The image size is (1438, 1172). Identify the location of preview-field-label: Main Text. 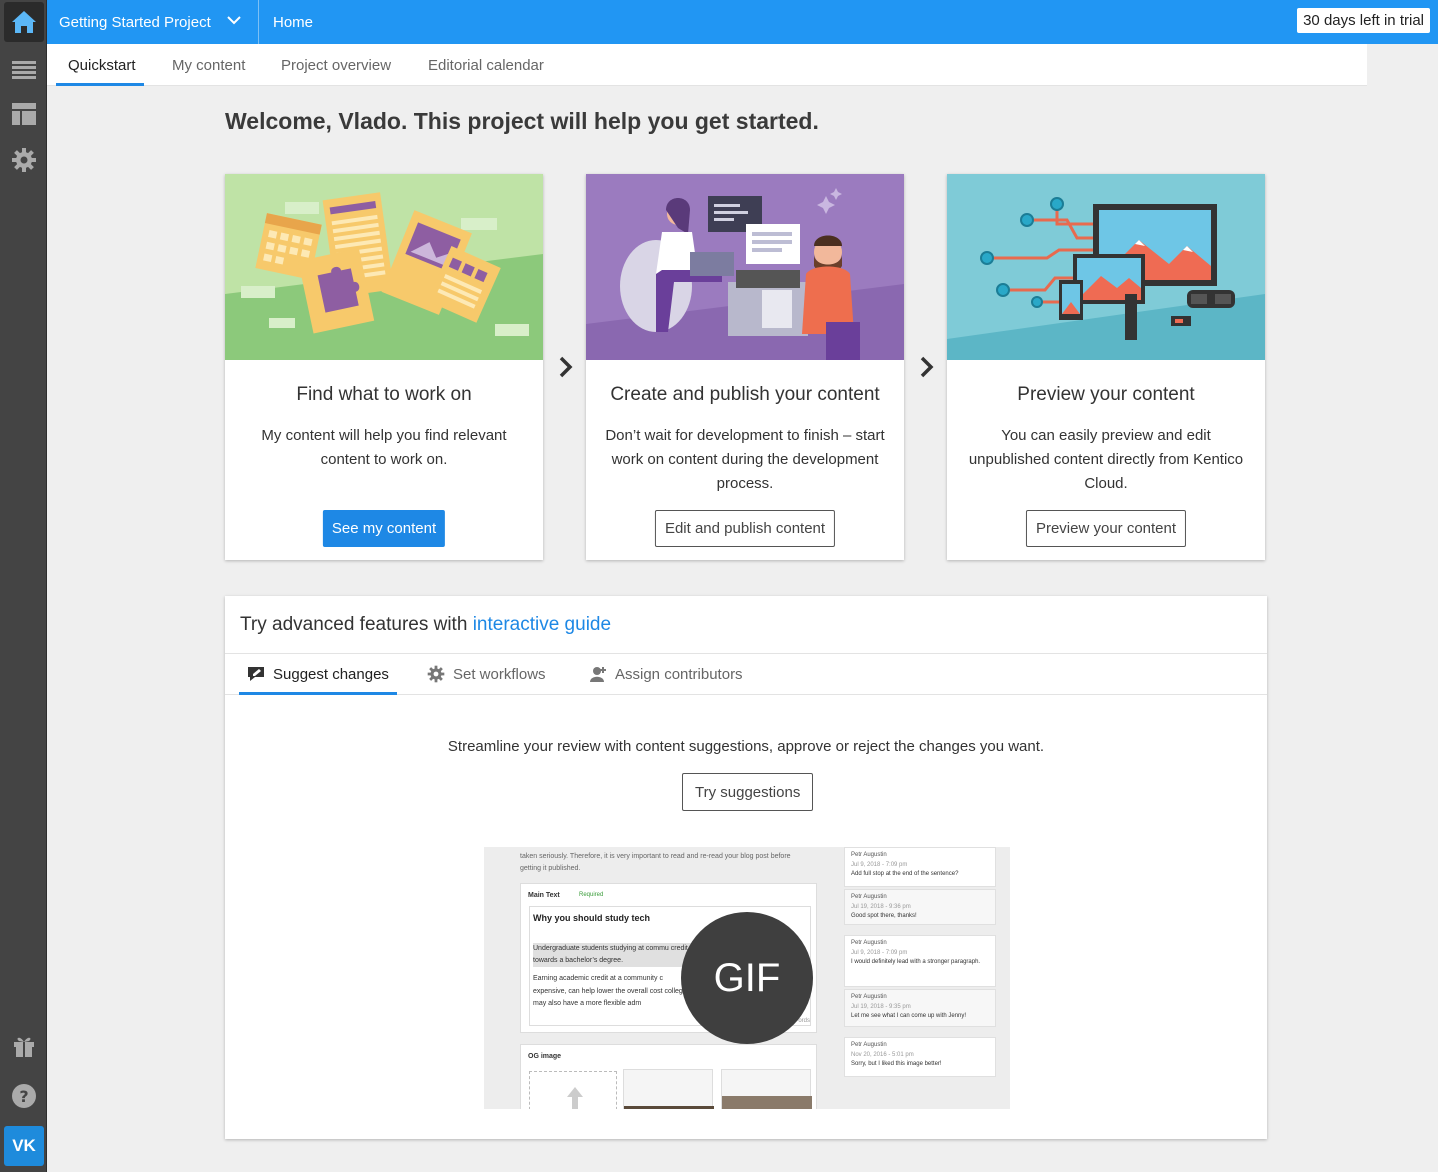
(544, 895).